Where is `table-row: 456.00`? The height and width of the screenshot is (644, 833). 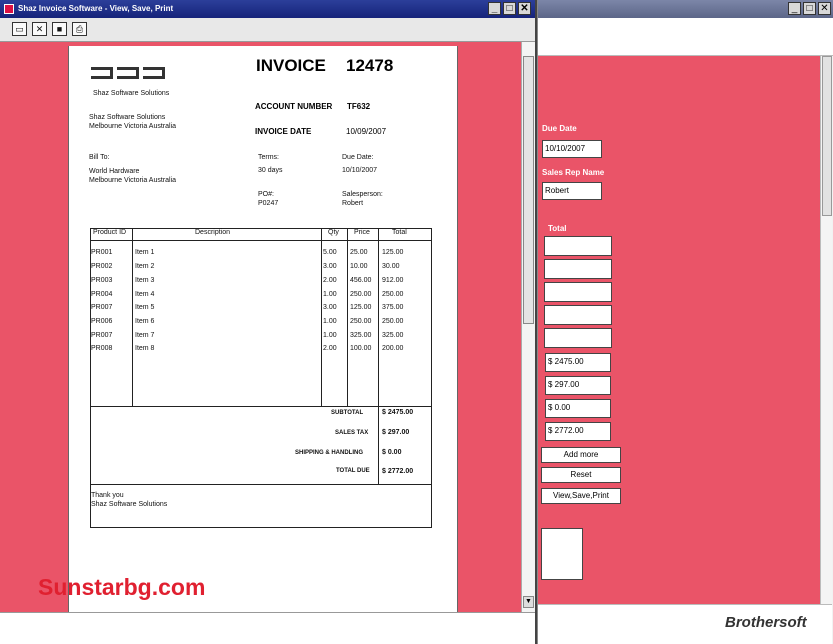 table-row: 456.00 is located at coordinates (361, 280).